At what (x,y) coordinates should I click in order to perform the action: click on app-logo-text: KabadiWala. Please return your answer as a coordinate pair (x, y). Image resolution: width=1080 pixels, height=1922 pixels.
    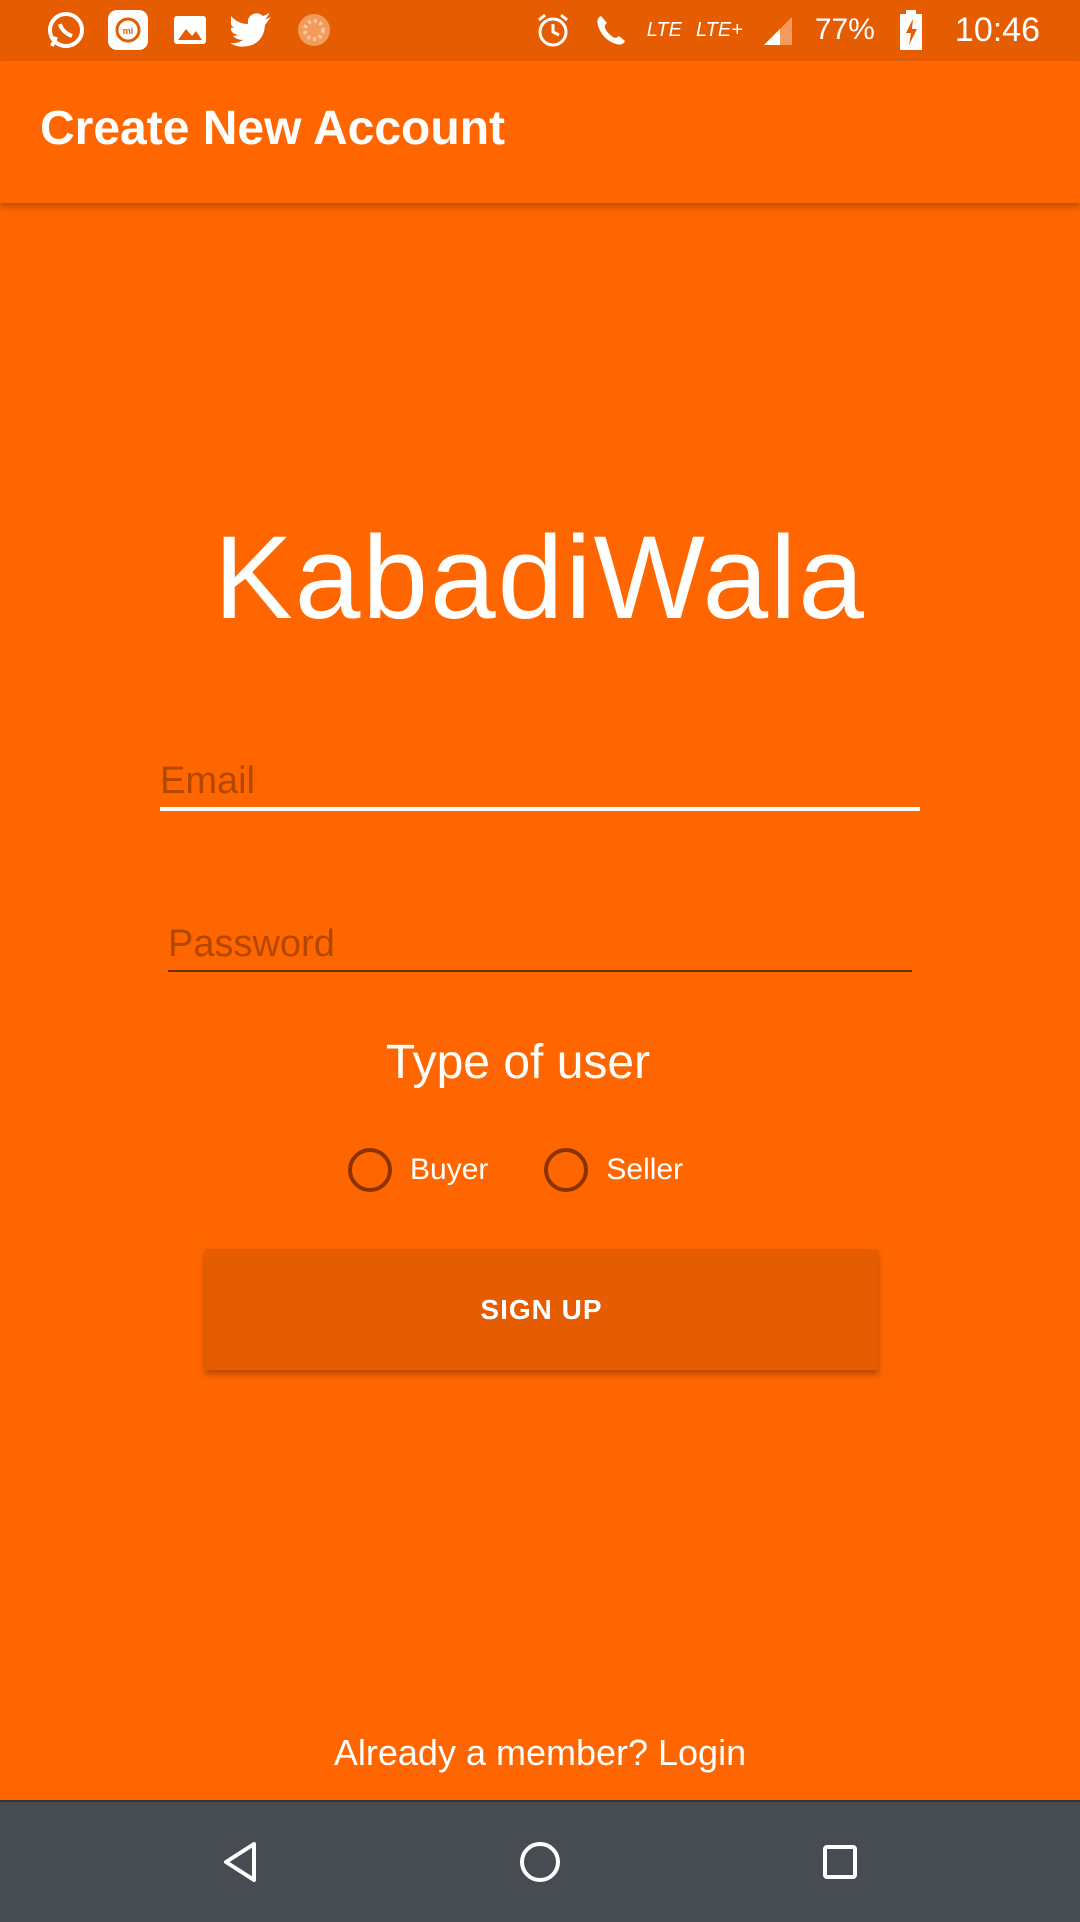
    Looking at the image, I should click on (540, 578).